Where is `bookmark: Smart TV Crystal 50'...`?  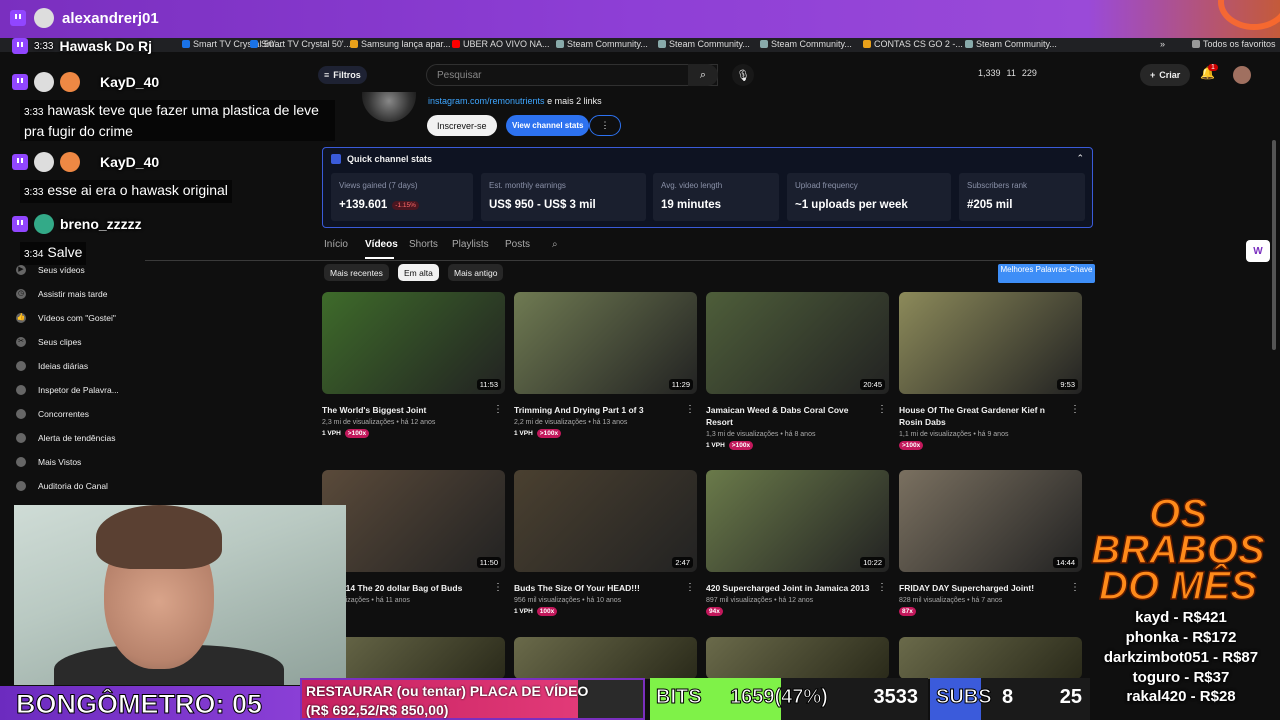 bookmark: Smart TV Crystal 50'... is located at coordinates (300, 44).